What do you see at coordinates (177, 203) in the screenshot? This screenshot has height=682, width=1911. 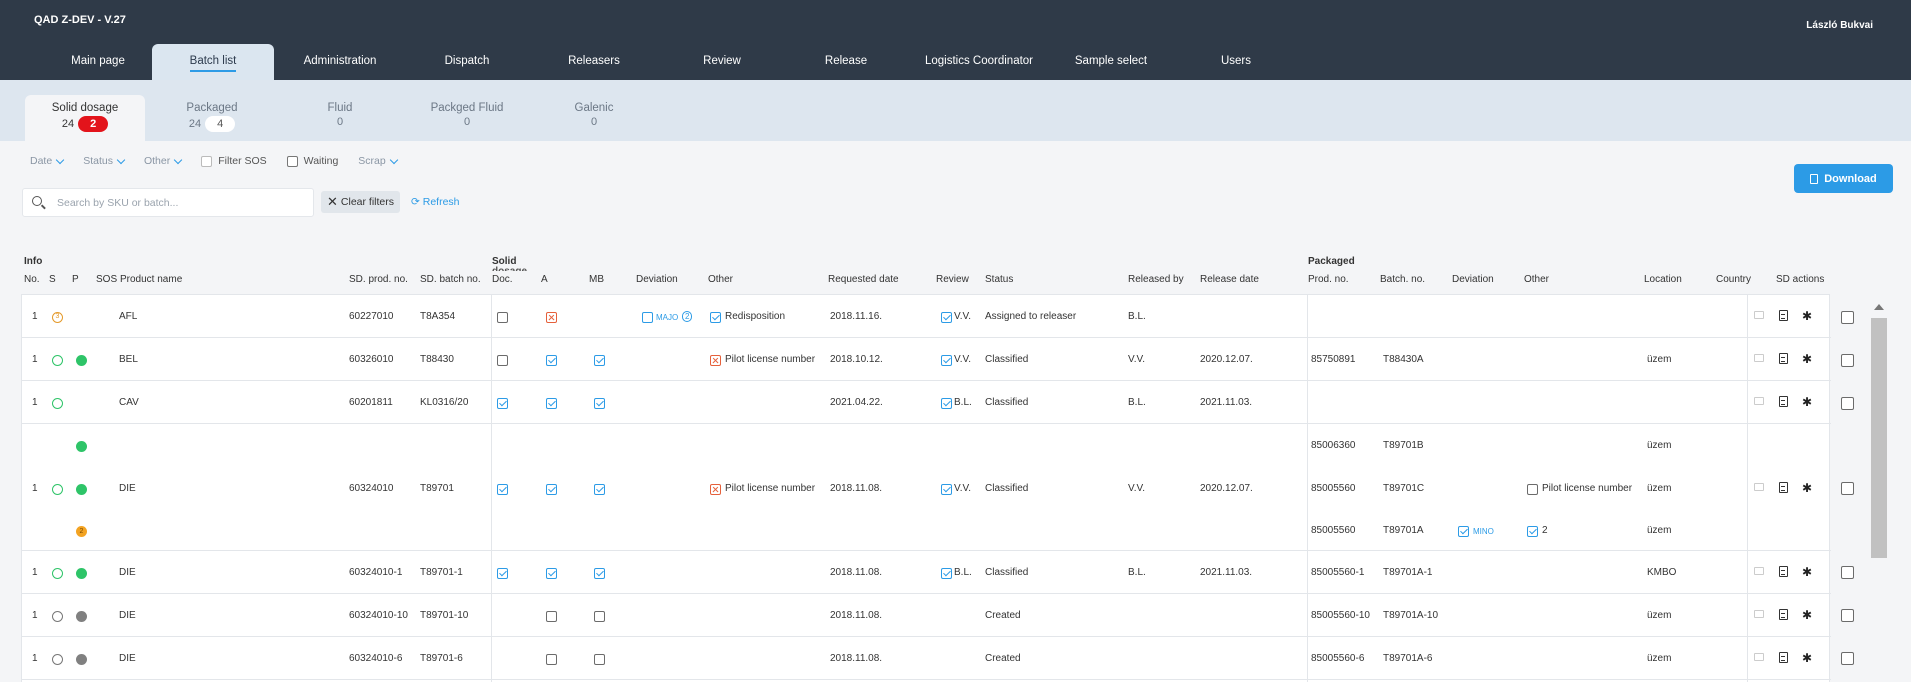 I see `search-input` at bounding box center [177, 203].